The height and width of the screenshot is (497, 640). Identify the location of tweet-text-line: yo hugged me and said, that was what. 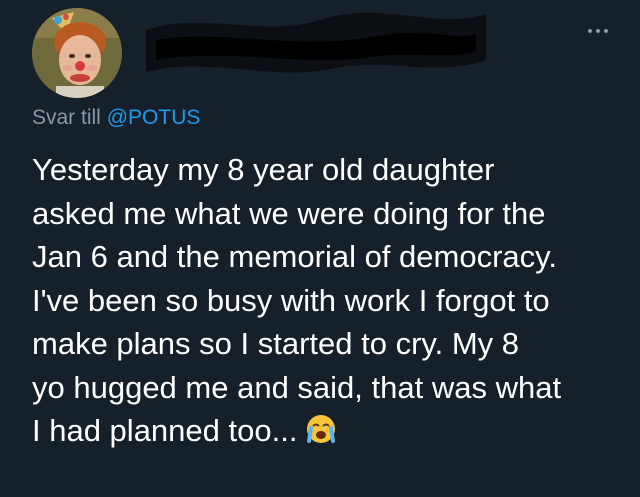
(297, 387).